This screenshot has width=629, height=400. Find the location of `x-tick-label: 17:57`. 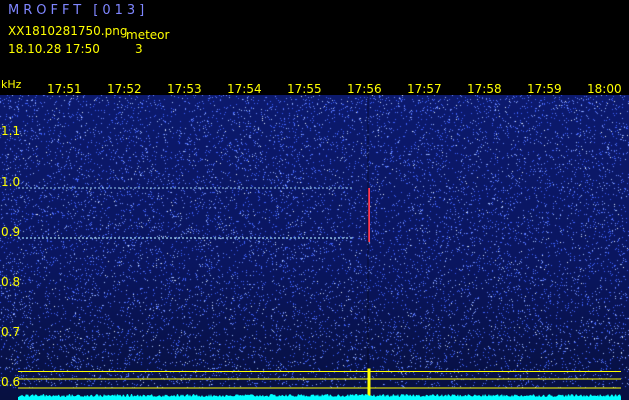

x-tick-label: 17:57 is located at coordinates (424, 89).